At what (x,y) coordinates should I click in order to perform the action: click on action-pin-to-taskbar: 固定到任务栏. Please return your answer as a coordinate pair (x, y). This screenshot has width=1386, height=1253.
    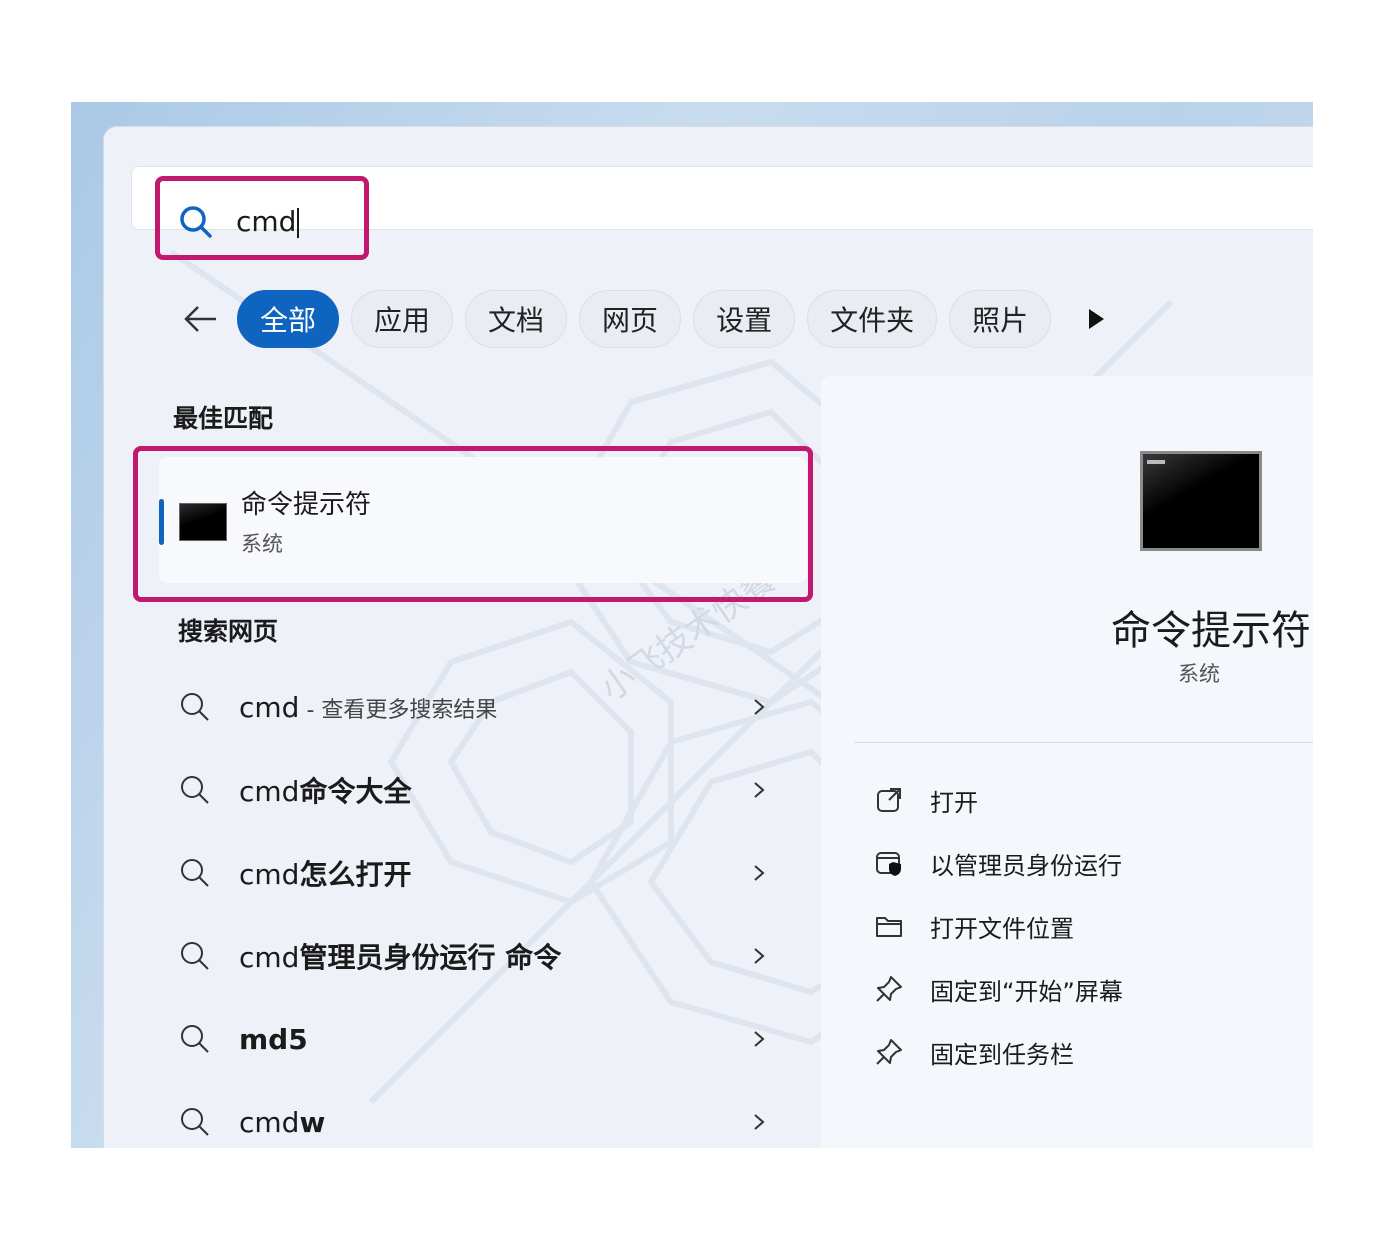
    Looking at the image, I should click on (974, 1052).